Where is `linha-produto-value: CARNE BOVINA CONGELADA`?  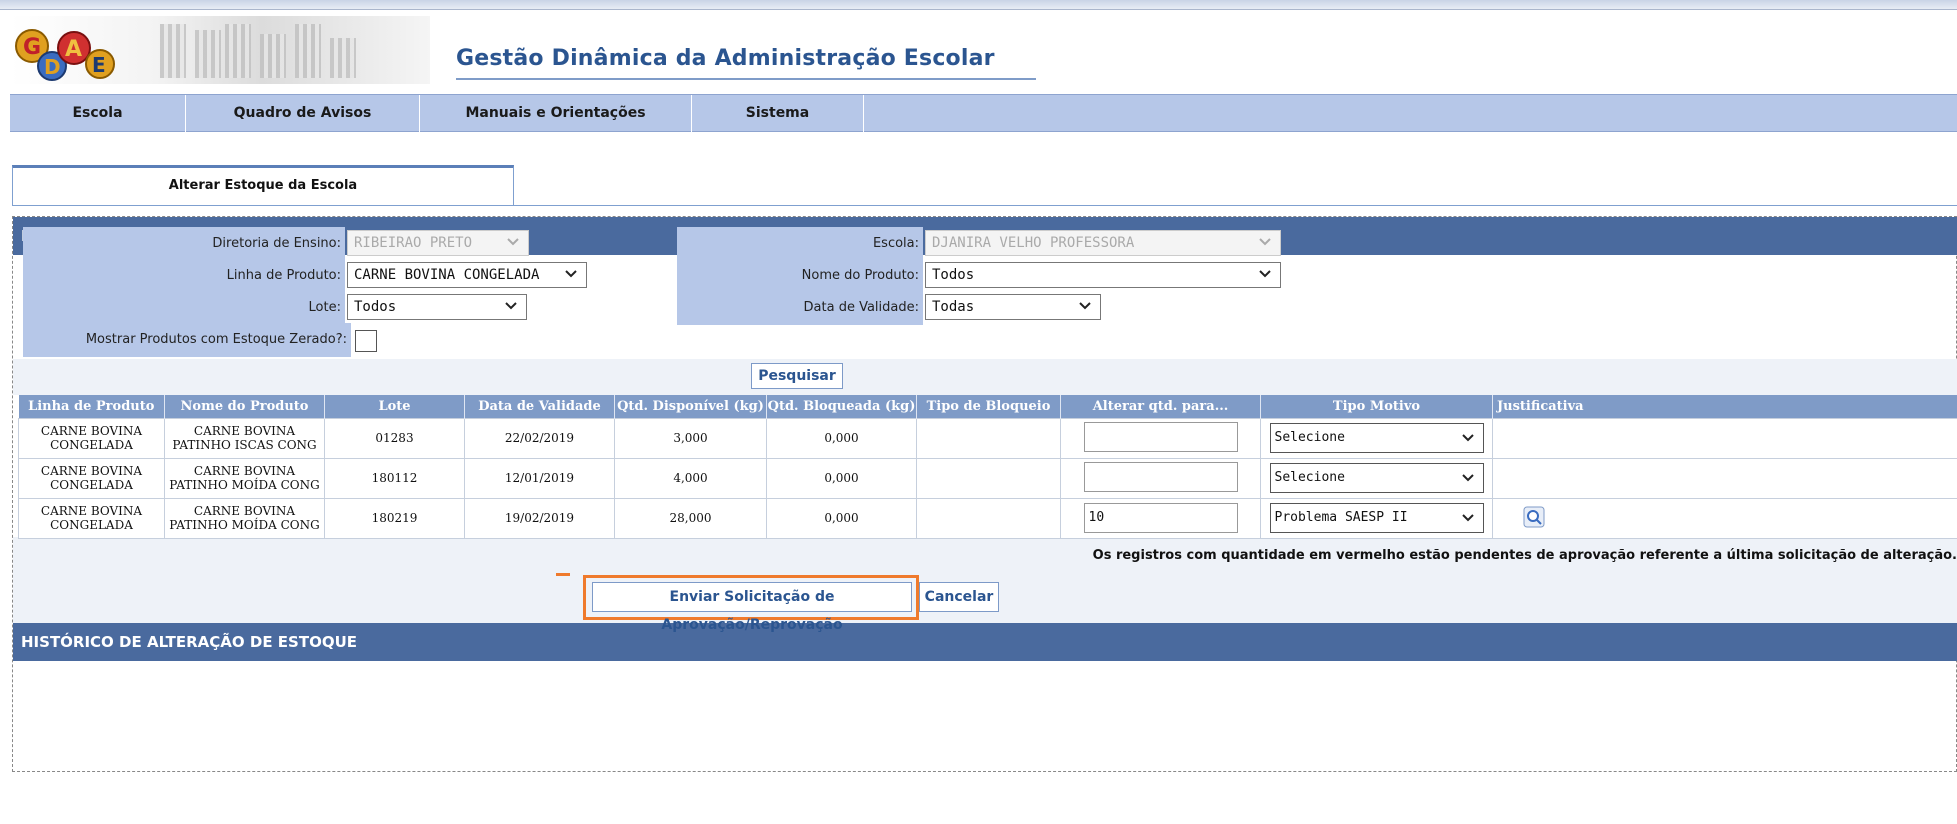 linha-produto-value: CARNE BOVINA CONGELADA is located at coordinates (447, 275).